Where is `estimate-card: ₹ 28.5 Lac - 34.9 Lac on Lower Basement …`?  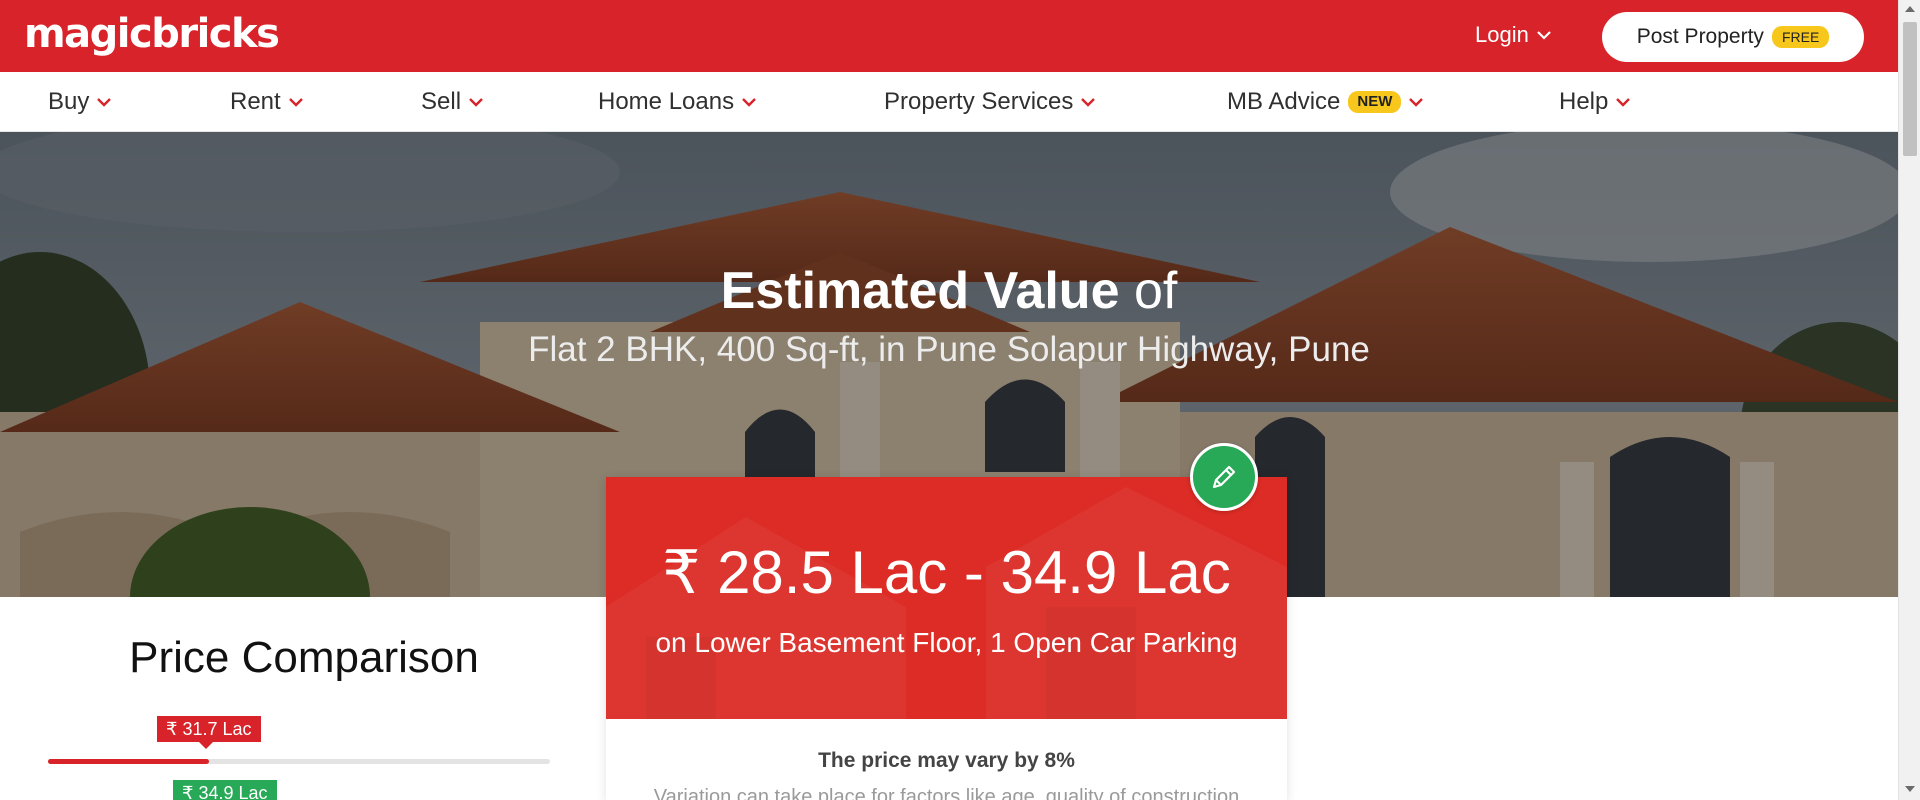 estimate-card: ₹ 28.5 Lac - 34.9 Lac on Lower Basement … is located at coordinates (946, 638).